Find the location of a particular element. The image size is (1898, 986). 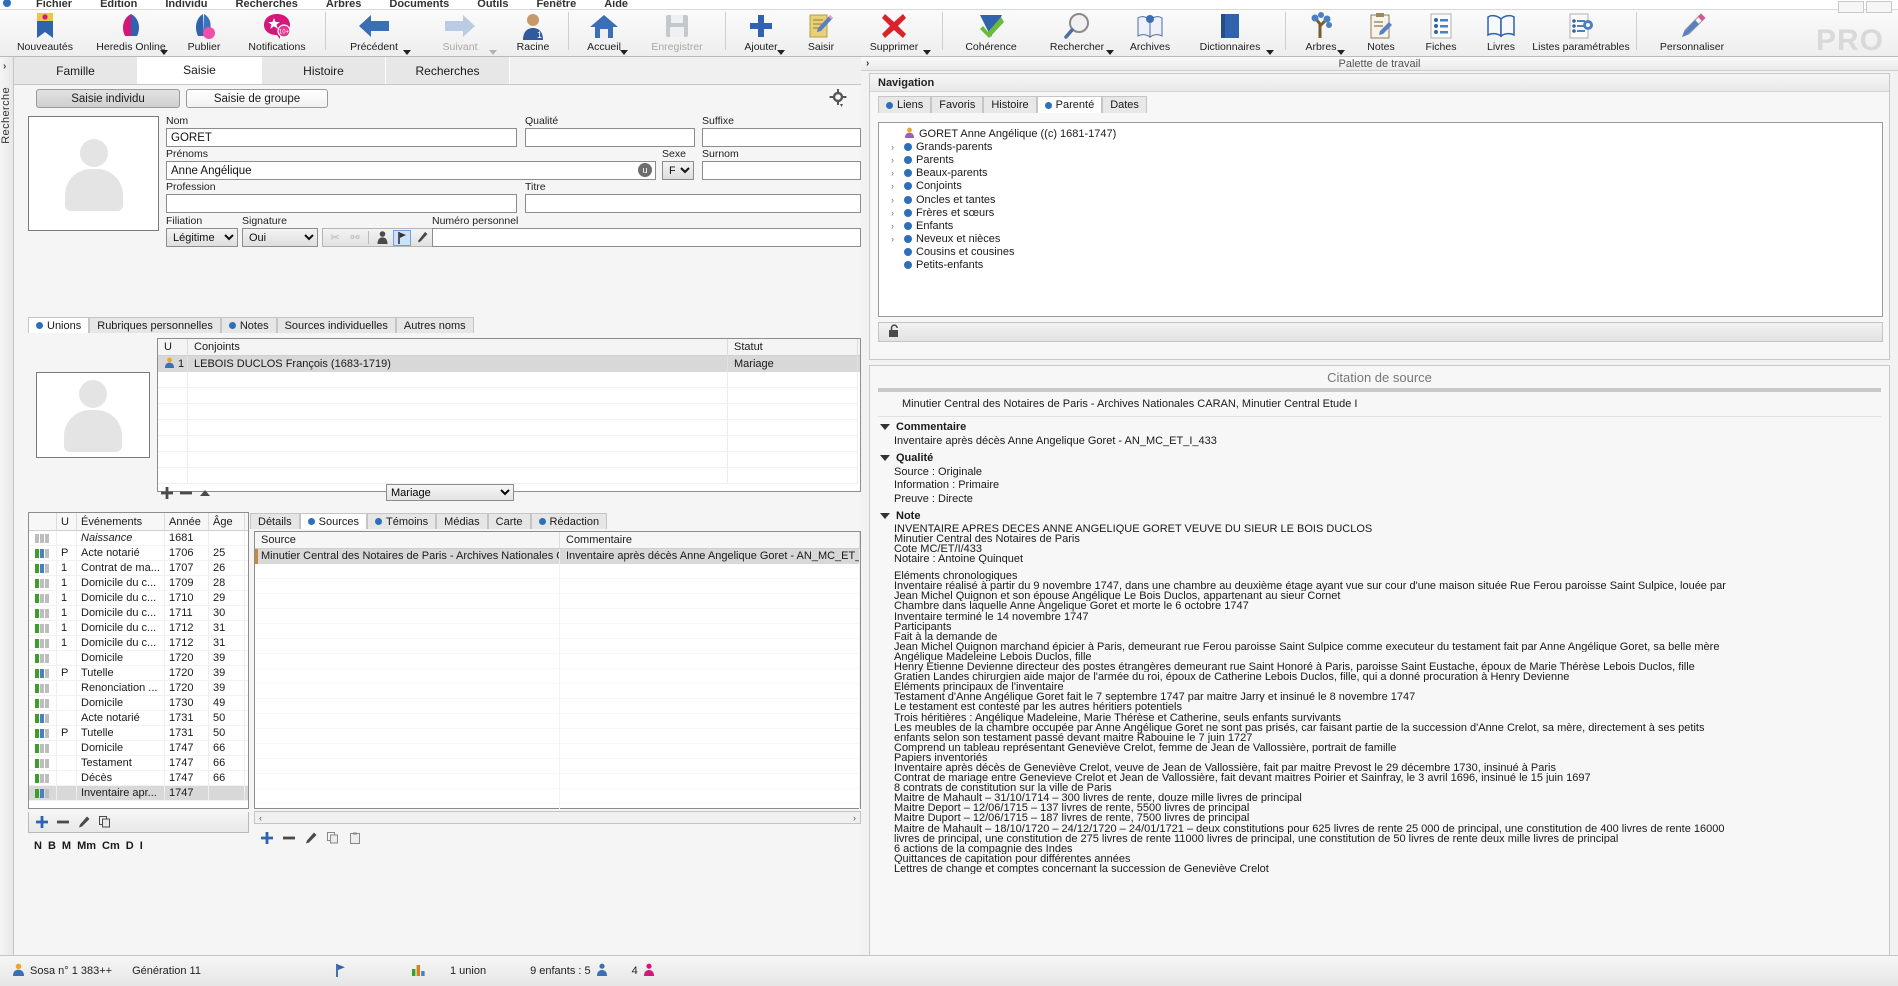

toolbar-notes: Notes is located at coordinates (1381, 33).